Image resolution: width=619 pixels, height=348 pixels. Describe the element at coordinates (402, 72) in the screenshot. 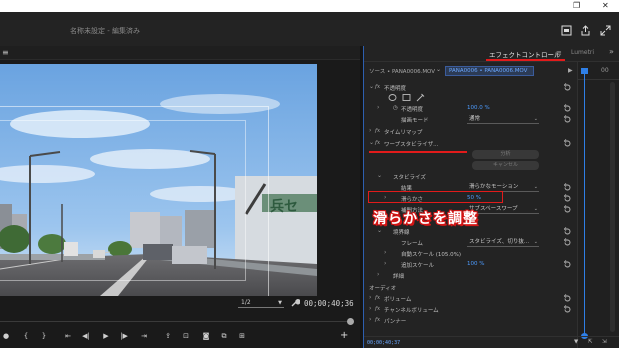

I see `source-label: ソース • PANA0006.MOV` at that location.